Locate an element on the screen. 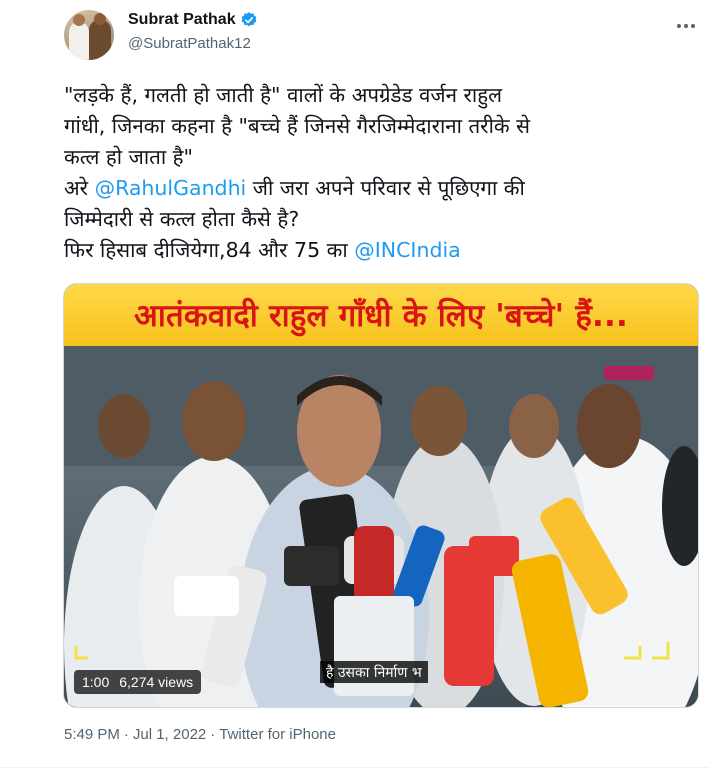 The width and height of the screenshot is (709, 768). video-duration: 1:00 is located at coordinates (96, 682).